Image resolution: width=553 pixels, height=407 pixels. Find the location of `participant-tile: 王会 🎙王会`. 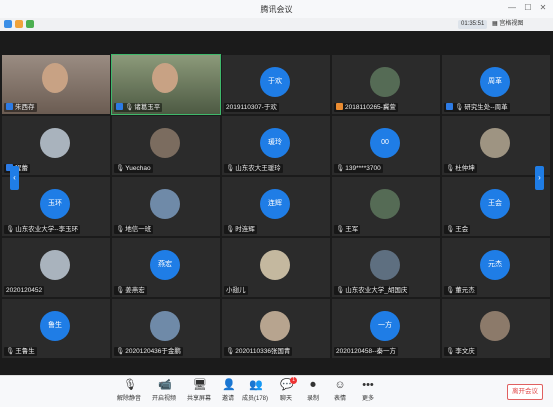

participant-tile: 王会 🎙王会 is located at coordinates (496, 206).